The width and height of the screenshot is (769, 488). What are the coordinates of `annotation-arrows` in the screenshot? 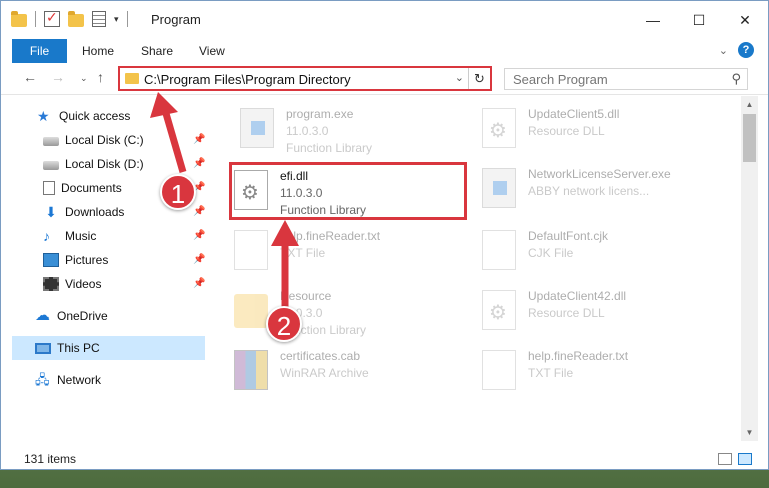 It's located at (224, 201).